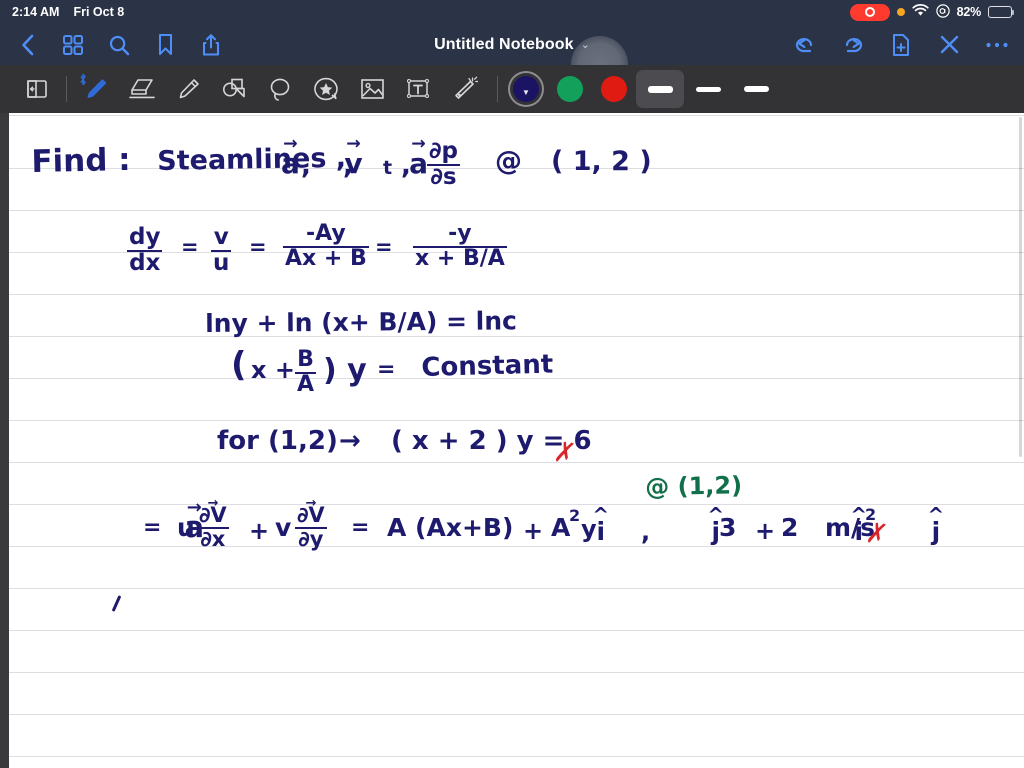 The image size is (1024, 768). Describe the element at coordinates (406, 166) in the screenshot. I see `note-comma-3: ,` at that location.